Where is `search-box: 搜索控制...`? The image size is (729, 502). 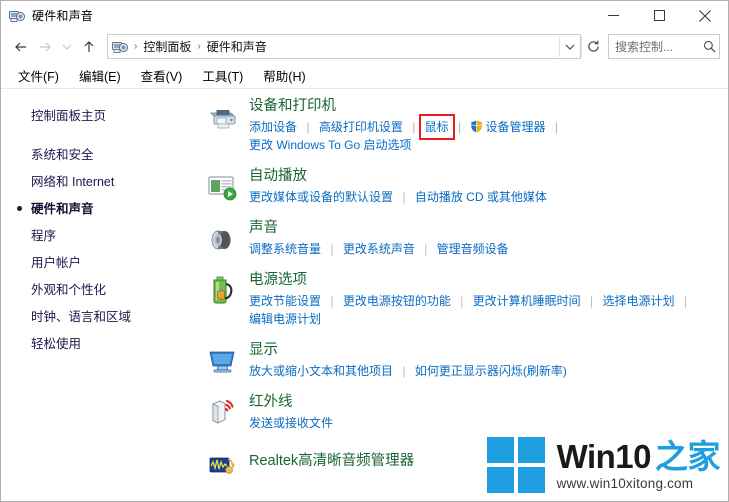
search-box: 搜索控制... is located at coordinates (664, 46).